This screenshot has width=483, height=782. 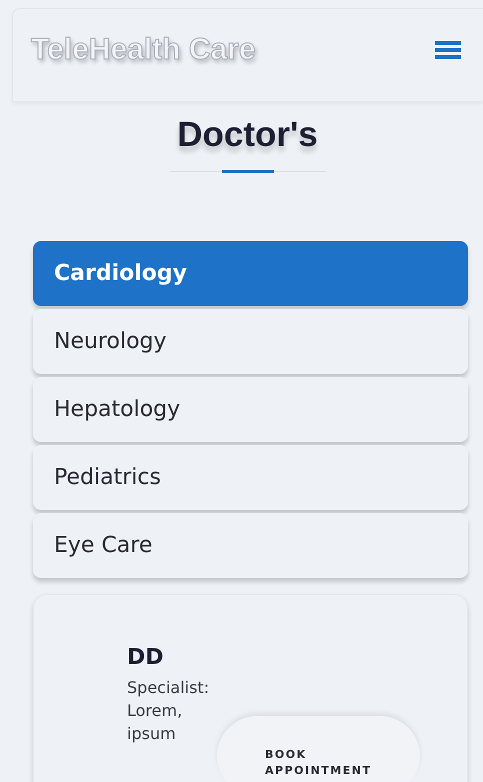 What do you see at coordinates (143, 50) in the screenshot?
I see `brand-logo: TeleHealth Care` at bounding box center [143, 50].